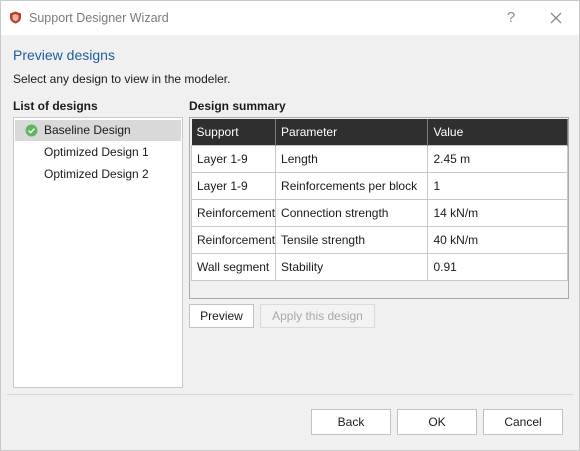  What do you see at coordinates (234, 132) in the screenshot?
I see `column-header-support: Support` at bounding box center [234, 132].